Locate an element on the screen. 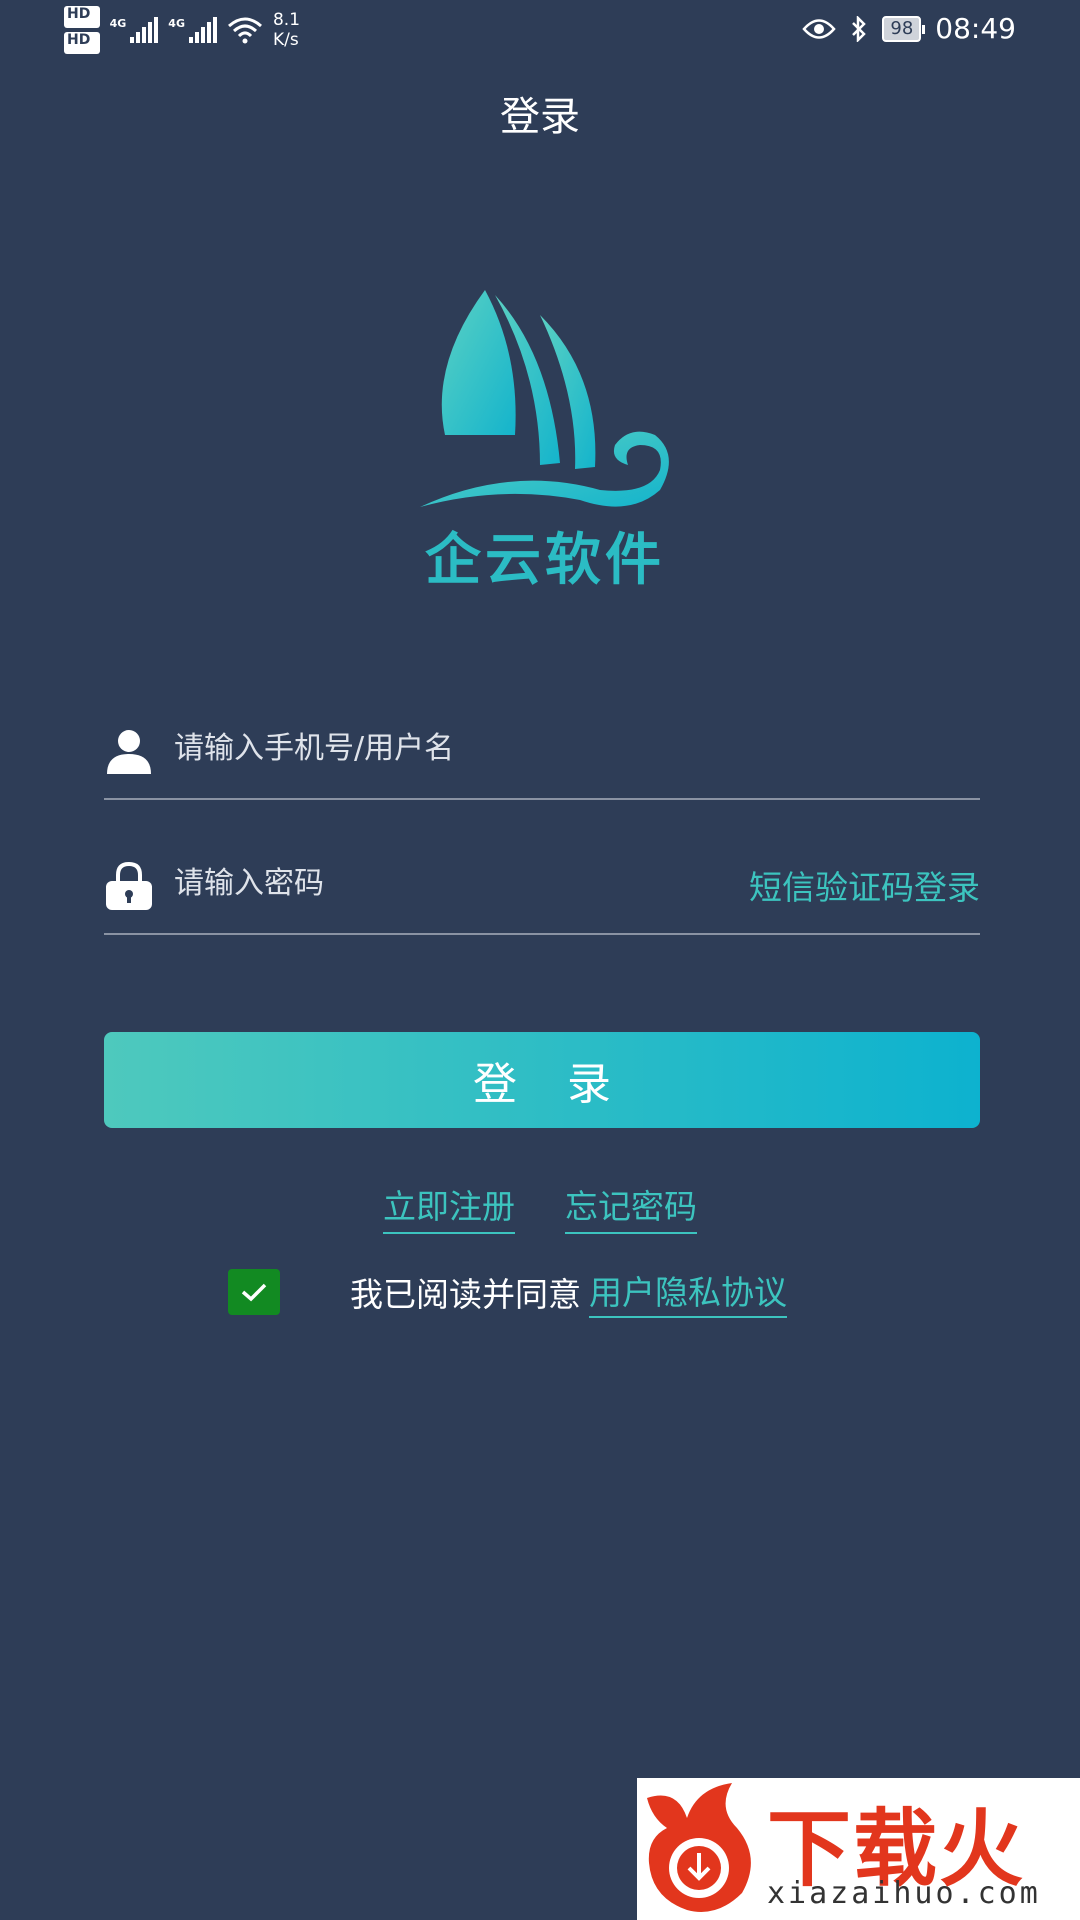 This screenshot has width=1080, height=1920. wifi-icon is located at coordinates (244, 30).